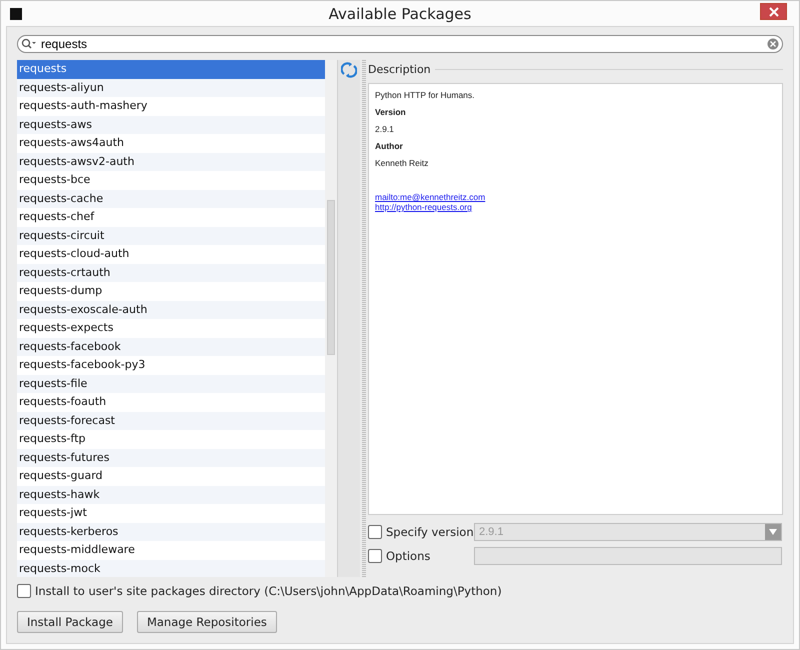  I want to click on close-button, so click(773, 11).